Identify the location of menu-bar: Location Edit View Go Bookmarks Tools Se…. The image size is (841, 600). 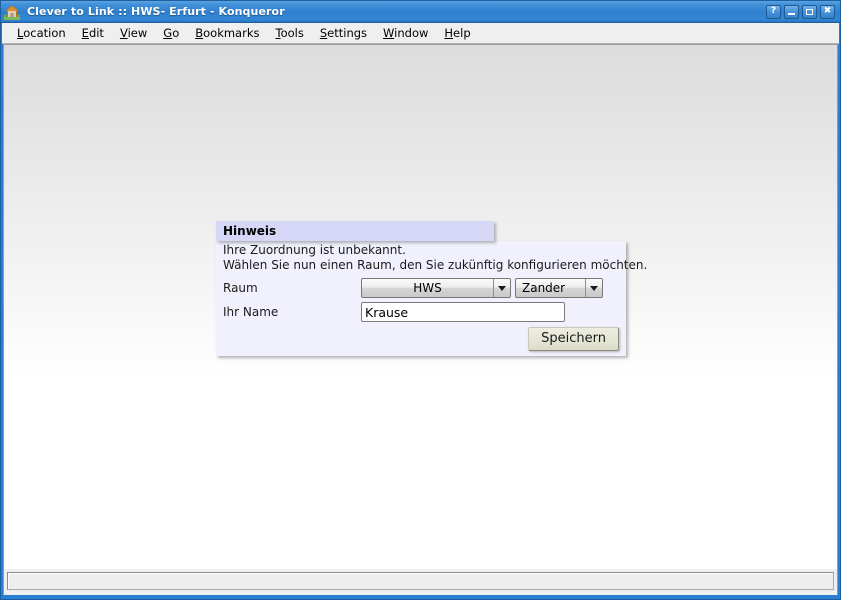
(420, 33).